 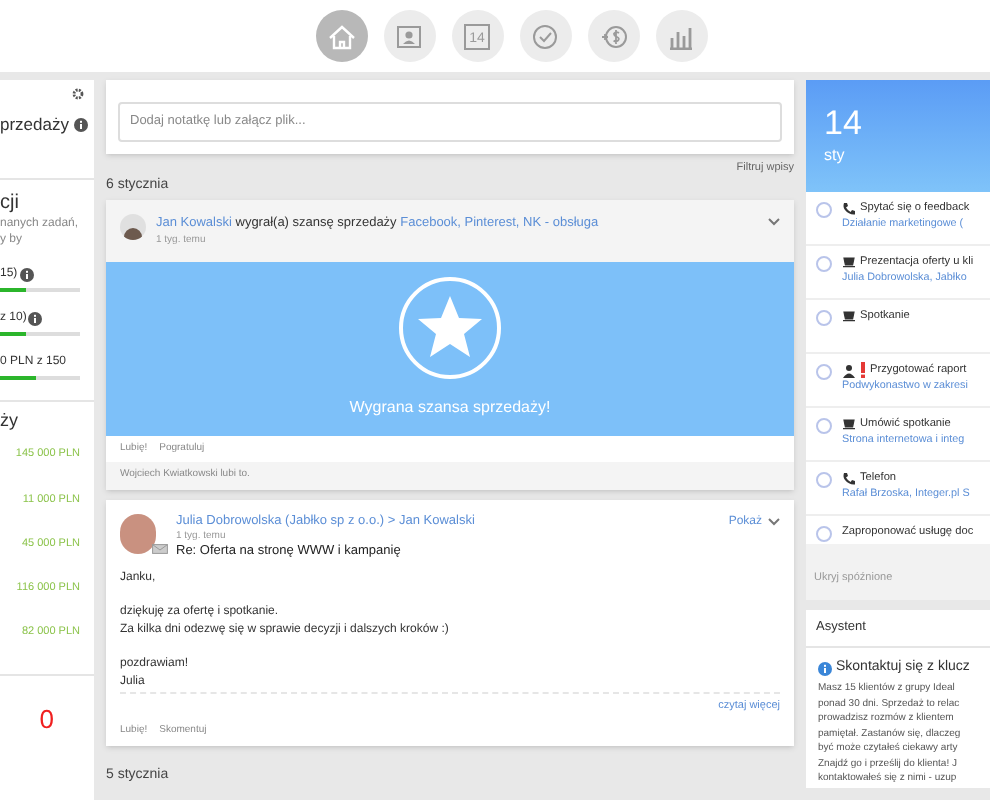 What do you see at coordinates (450, 327) in the screenshot?
I see `star-circle-icon` at bounding box center [450, 327].